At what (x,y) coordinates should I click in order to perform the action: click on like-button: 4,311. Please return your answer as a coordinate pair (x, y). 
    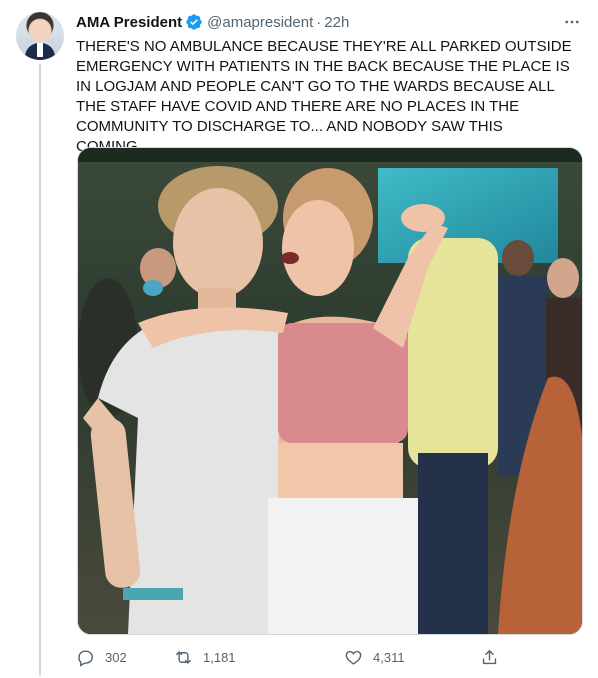
    Looking at the image, I should click on (374, 657).